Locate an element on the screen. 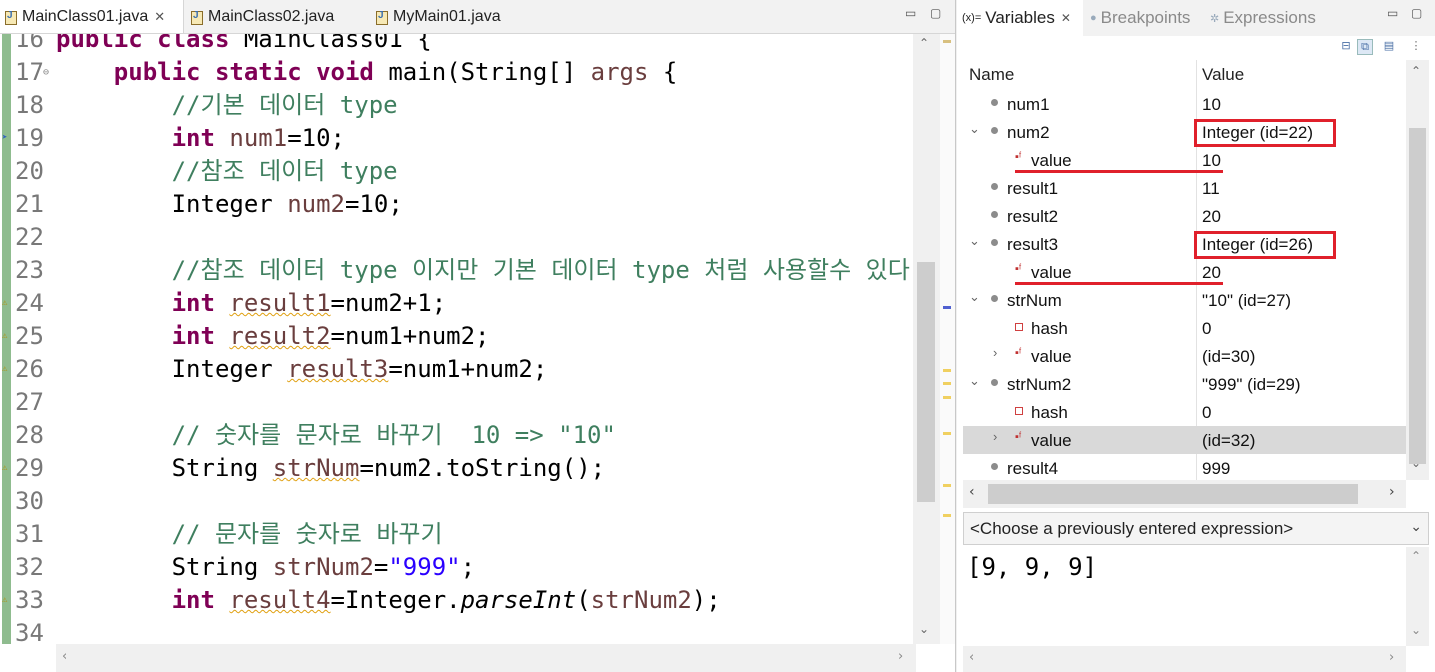  variable-row: result1 11 is located at coordinates (1184, 188).